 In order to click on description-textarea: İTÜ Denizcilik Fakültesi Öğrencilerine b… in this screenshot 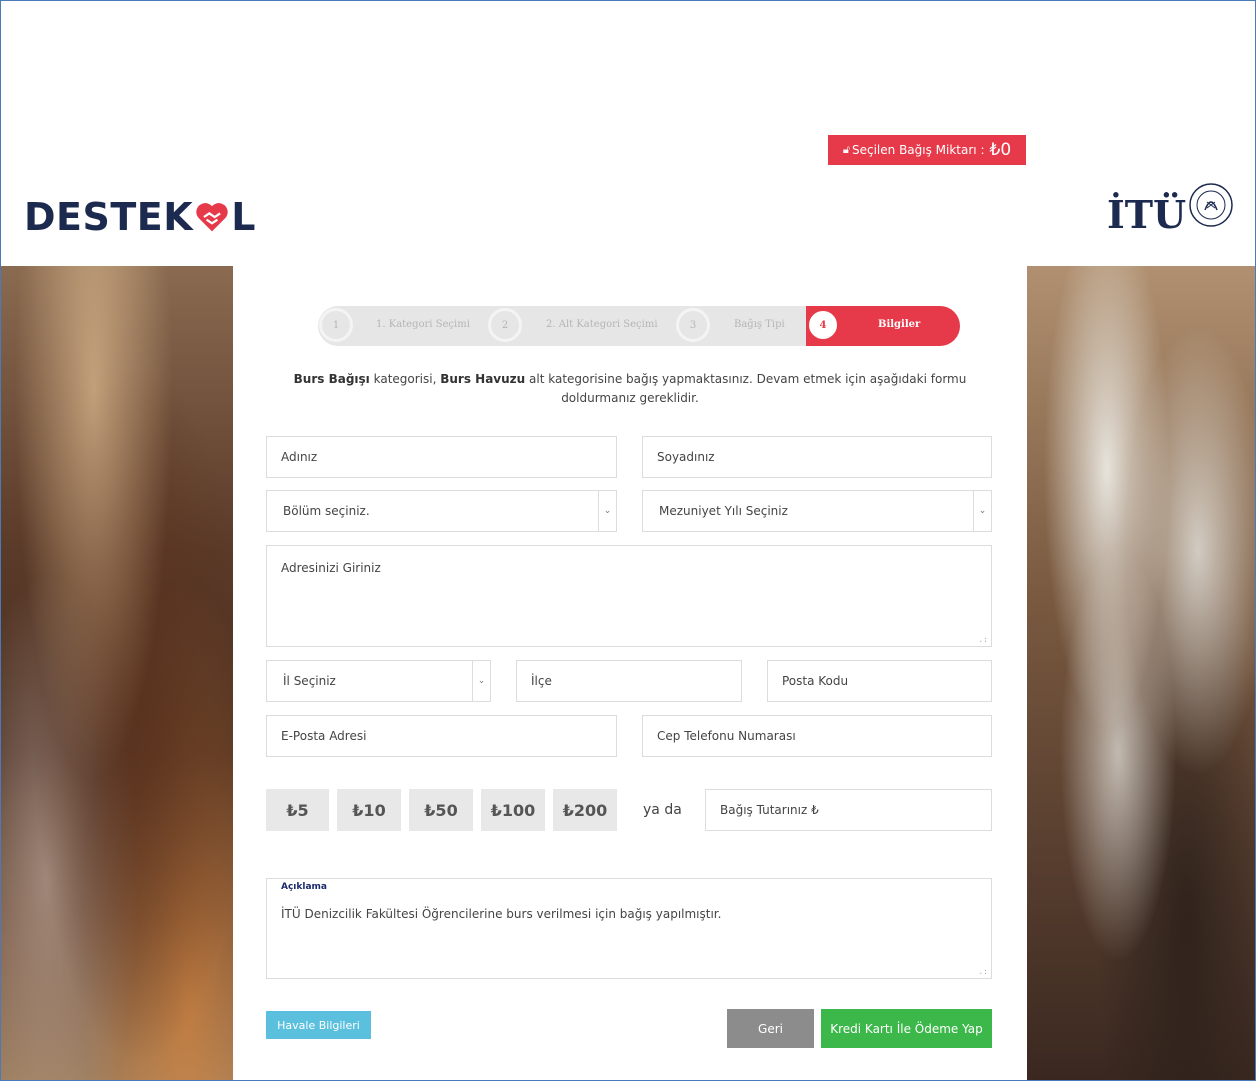, I will do `click(629, 928)`.